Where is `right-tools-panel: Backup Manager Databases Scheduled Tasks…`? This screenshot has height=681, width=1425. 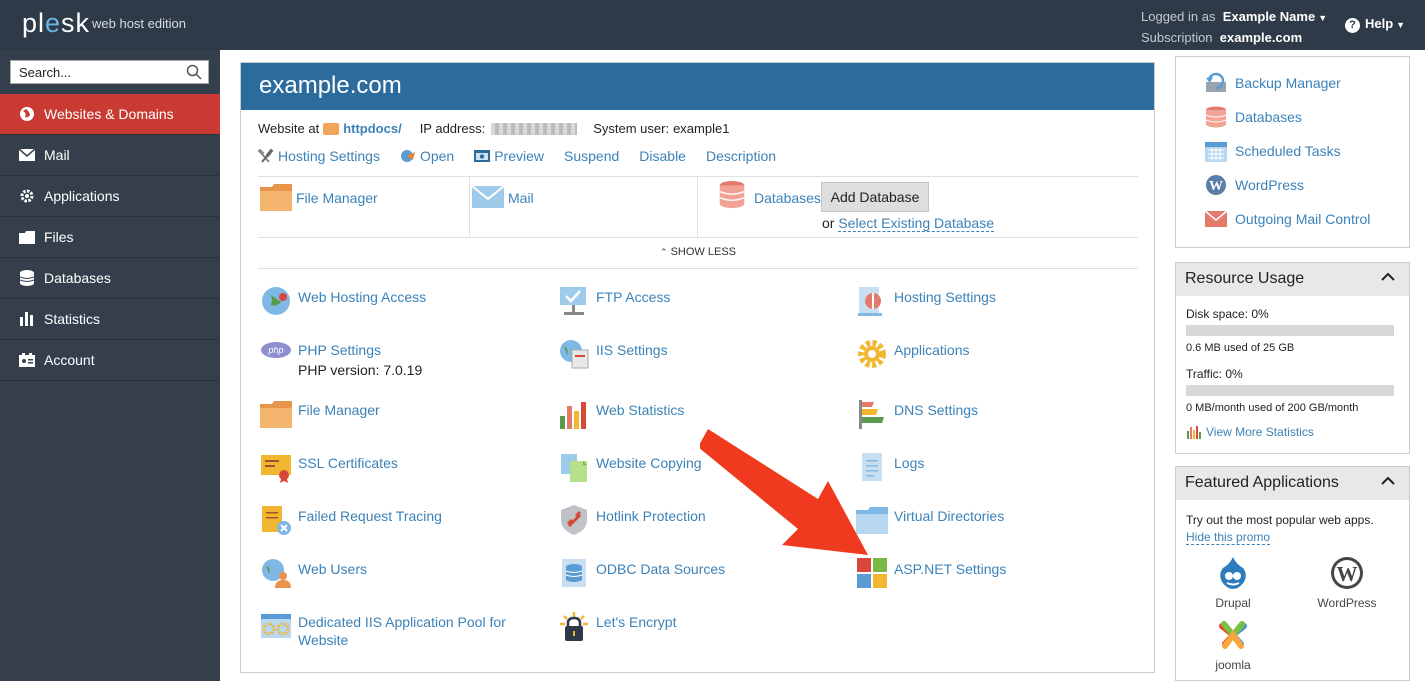 right-tools-panel: Backup Manager Databases Scheduled Tasks… is located at coordinates (1292, 152).